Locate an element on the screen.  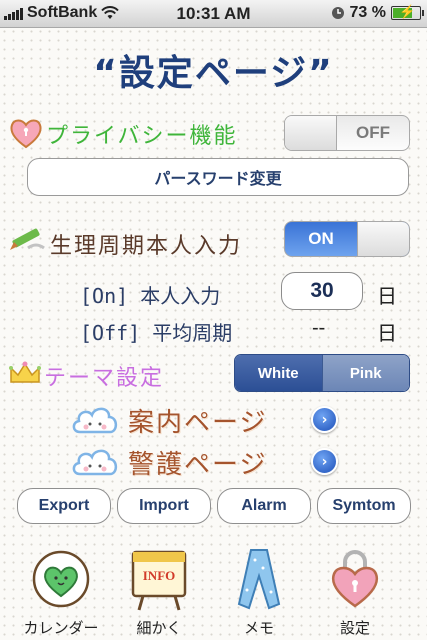
theme-option-pink: Pink is located at coordinates (365, 373).